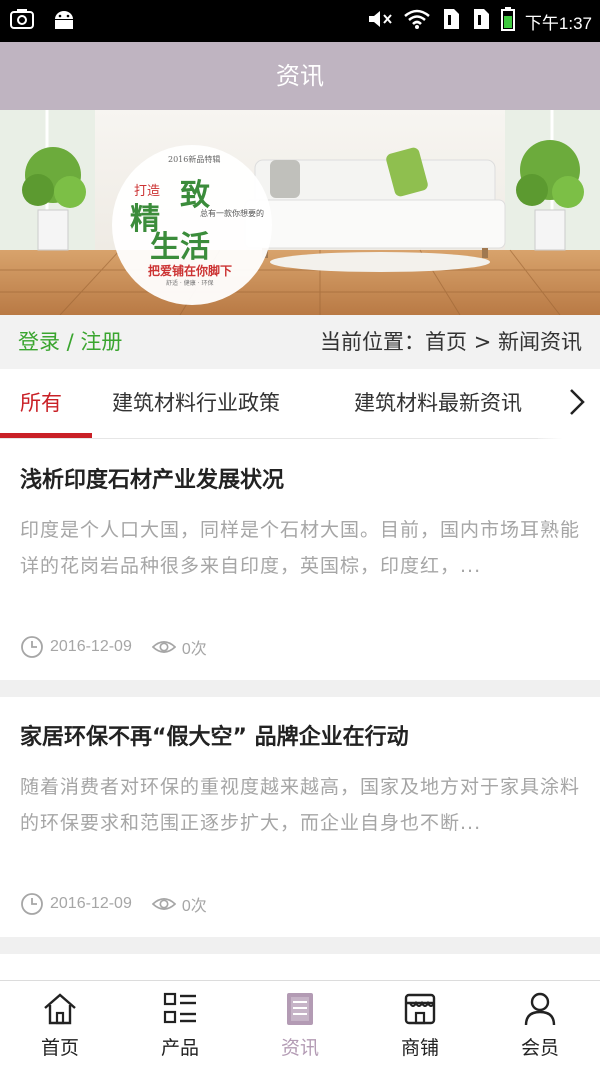 The height and width of the screenshot is (1067, 600). Describe the element at coordinates (558, 23) in the screenshot. I see `clock: 下午1:37` at that location.